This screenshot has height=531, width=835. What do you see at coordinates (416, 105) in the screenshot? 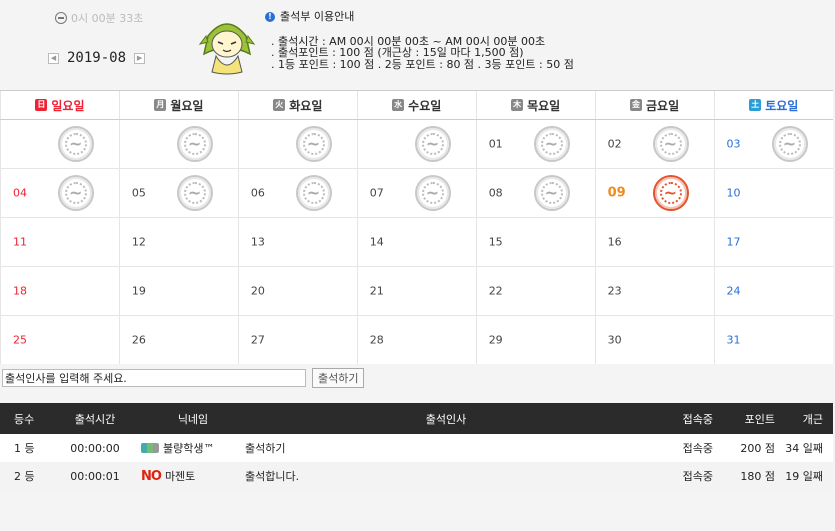
I see `weekday-header-row: 日 일요일 月 월요일 火 화요일 水 수요일 木 목요일 金 금요일 土 토요일` at bounding box center [416, 105].